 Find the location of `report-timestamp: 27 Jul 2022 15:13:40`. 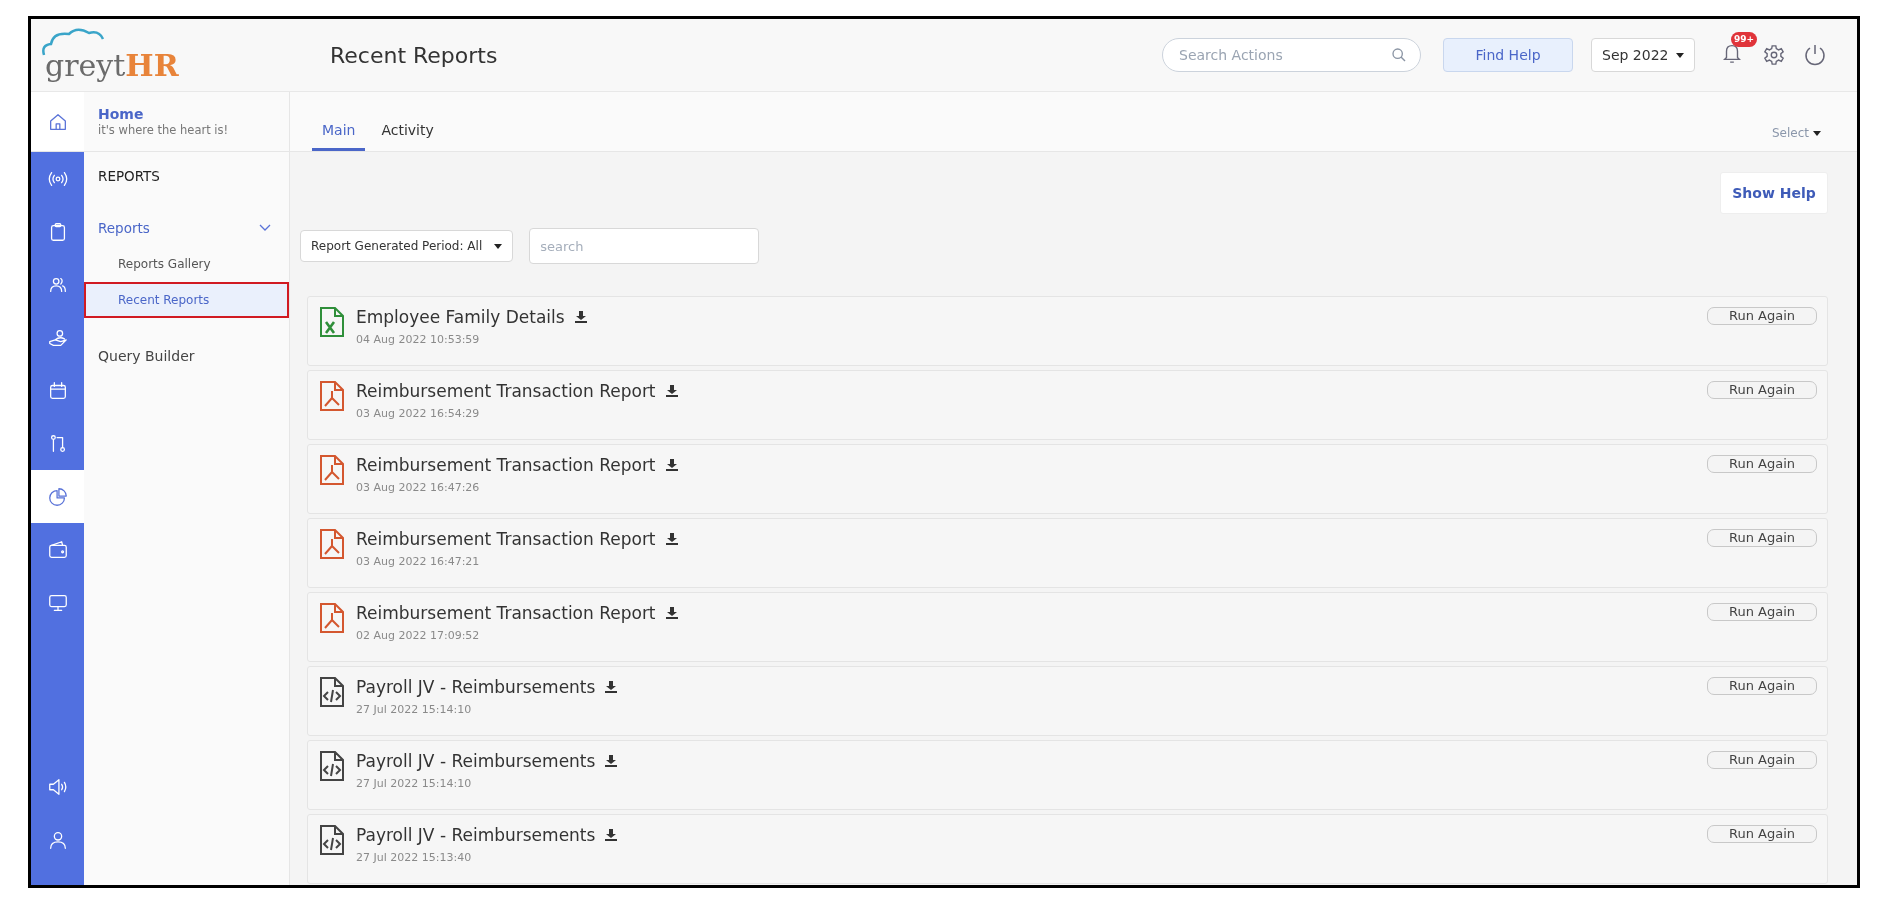

report-timestamp: 27 Jul 2022 15:13:40 is located at coordinates (414, 857).